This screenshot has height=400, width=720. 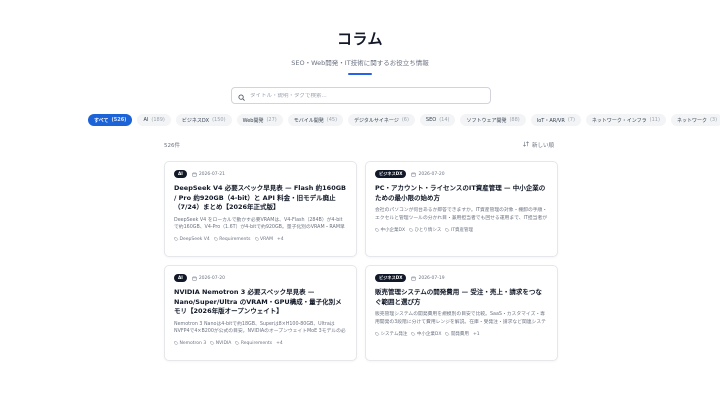 I want to click on chip-label: IoT・AR/VR, so click(x=550, y=120).